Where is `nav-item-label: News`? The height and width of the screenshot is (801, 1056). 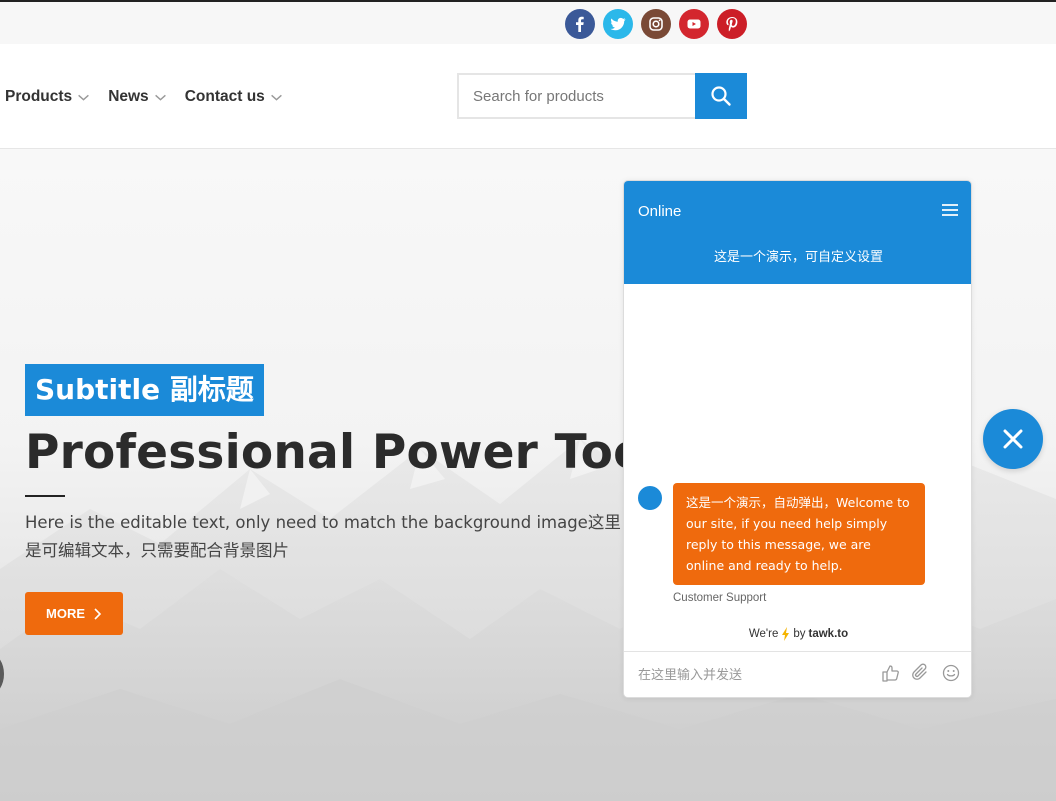
nav-item-label: News is located at coordinates (128, 96).